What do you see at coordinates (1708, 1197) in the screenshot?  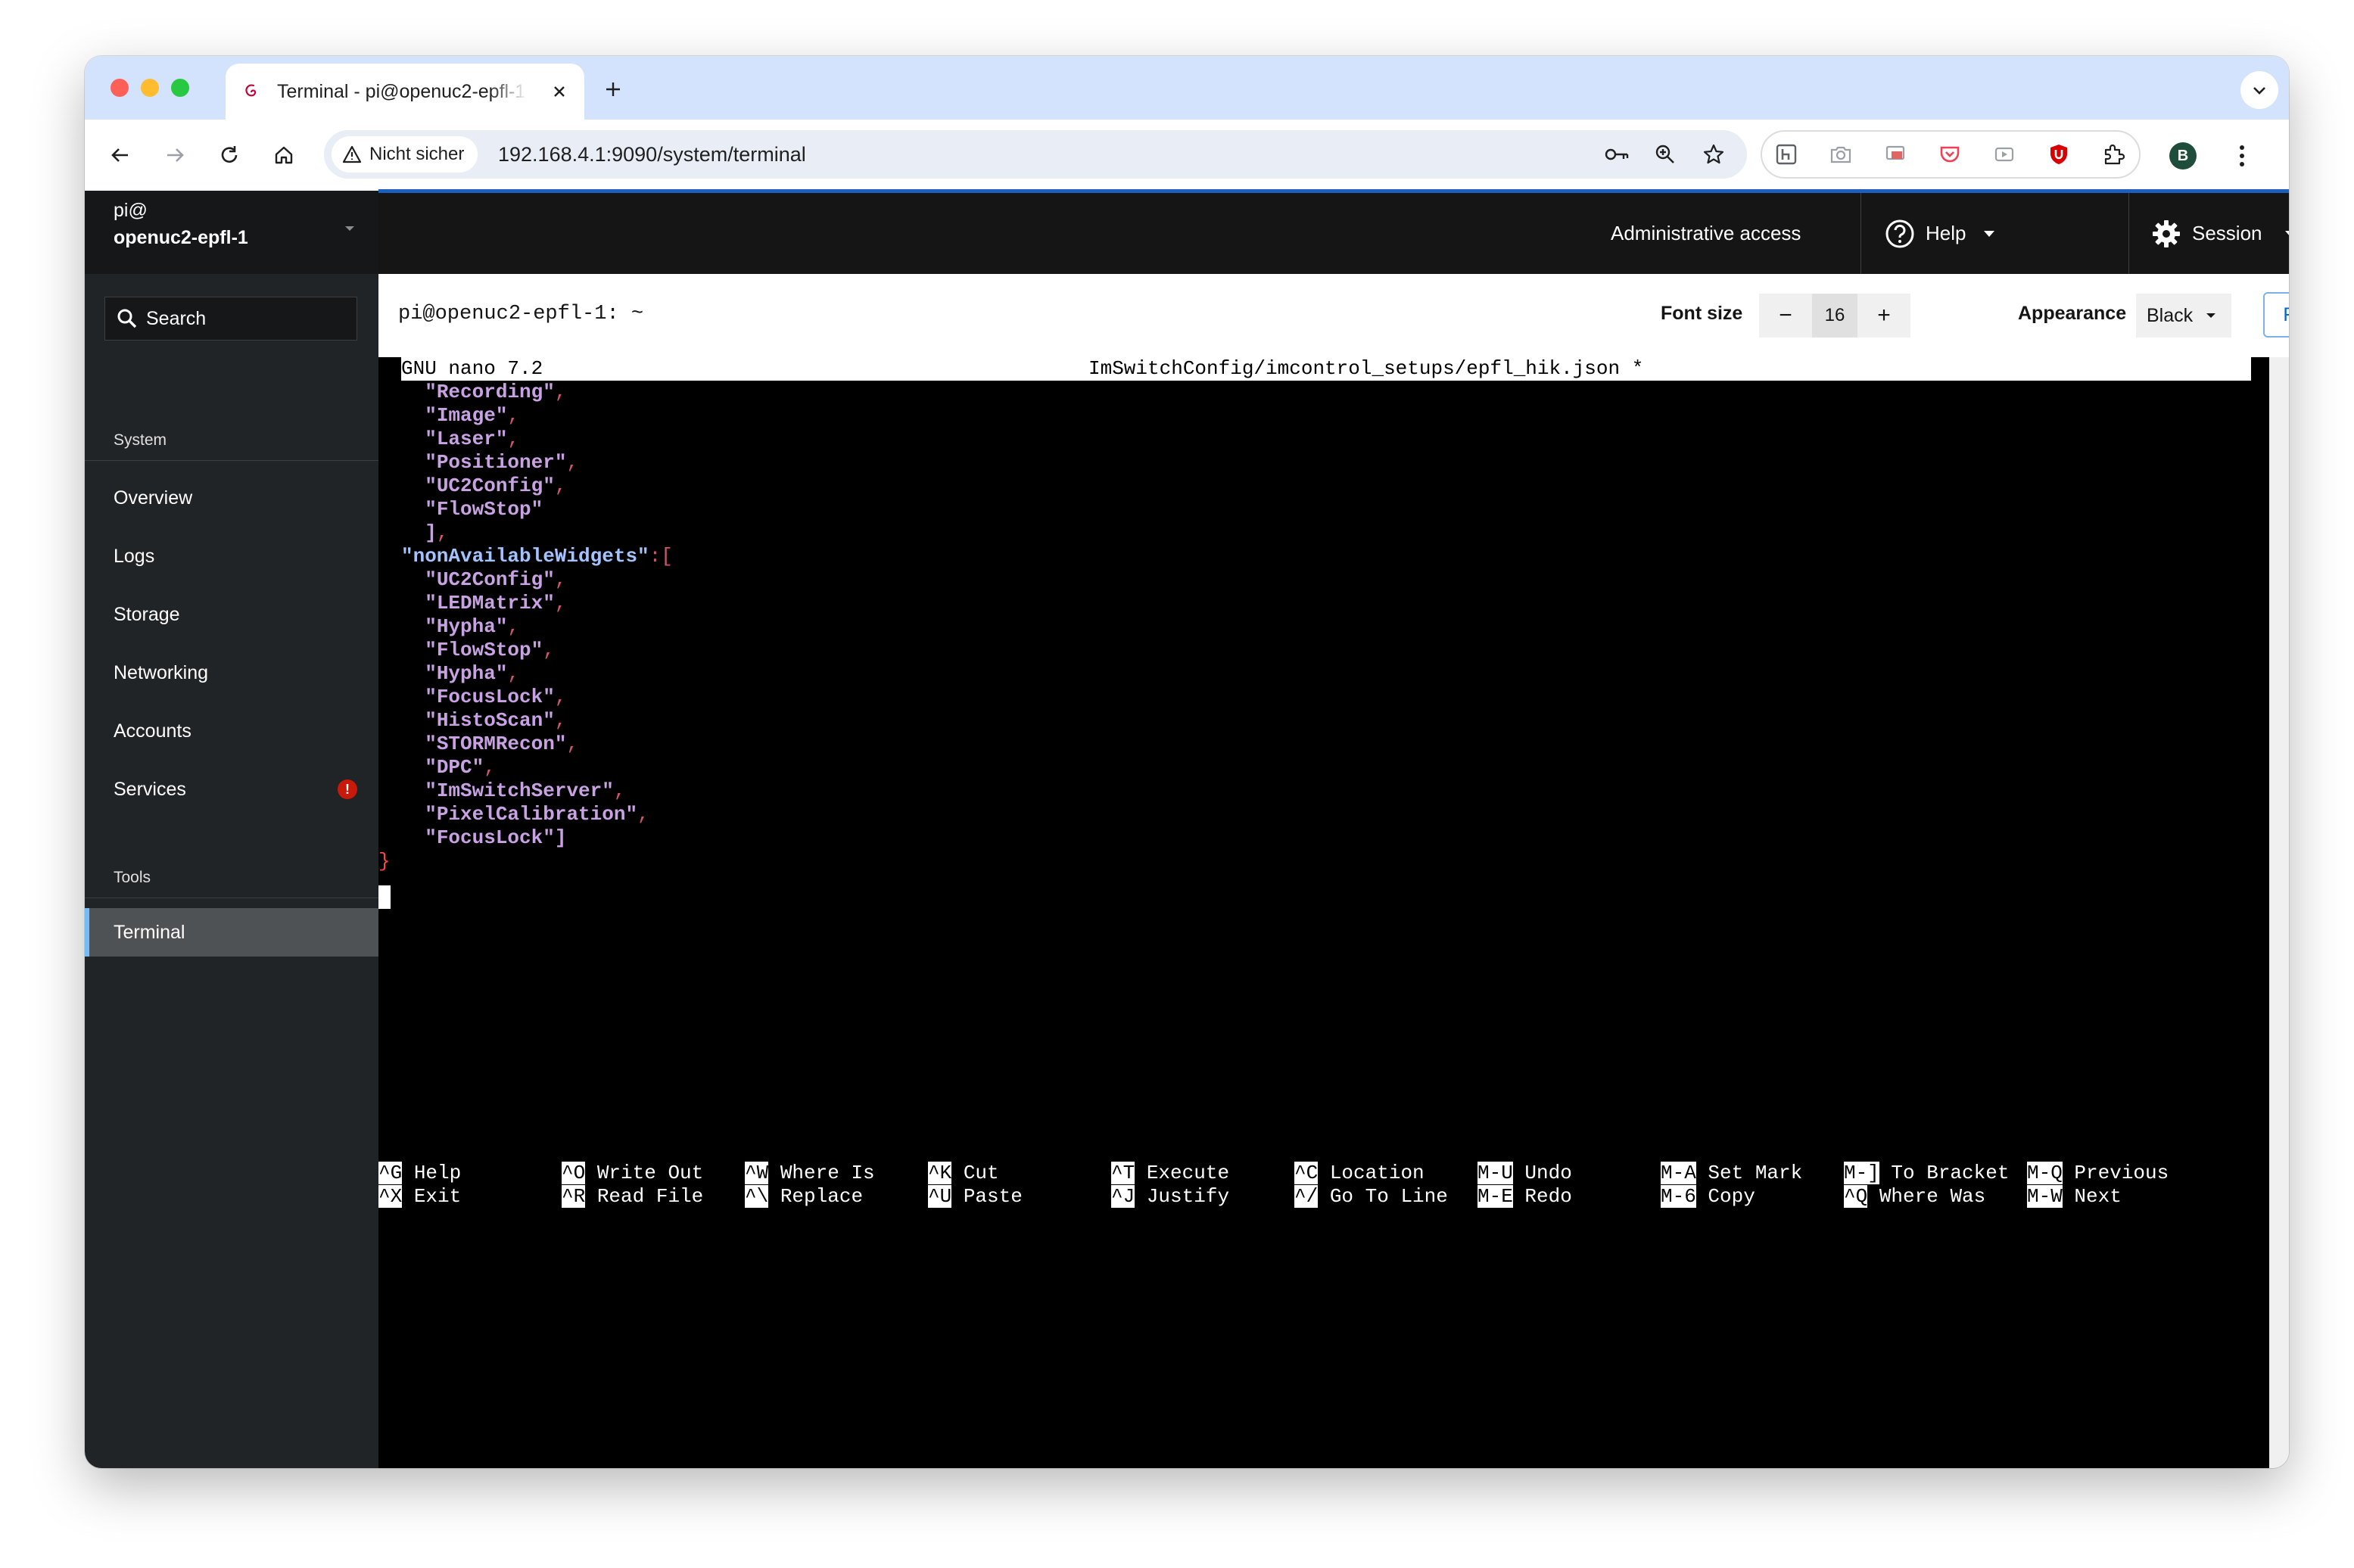 I see `nano-shortcut: M-6 Copy` at bounding box center [1708, 1197].